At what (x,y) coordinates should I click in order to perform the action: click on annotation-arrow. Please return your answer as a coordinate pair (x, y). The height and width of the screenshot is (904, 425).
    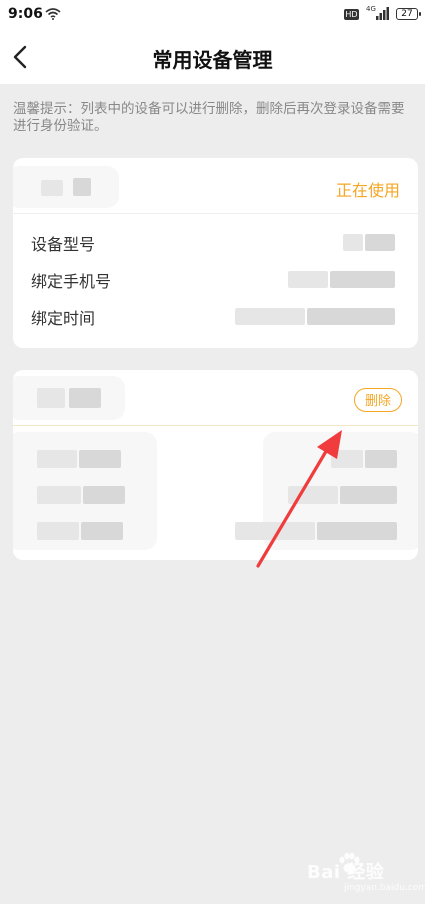
    Looking at the image, I should click on (299, 499).